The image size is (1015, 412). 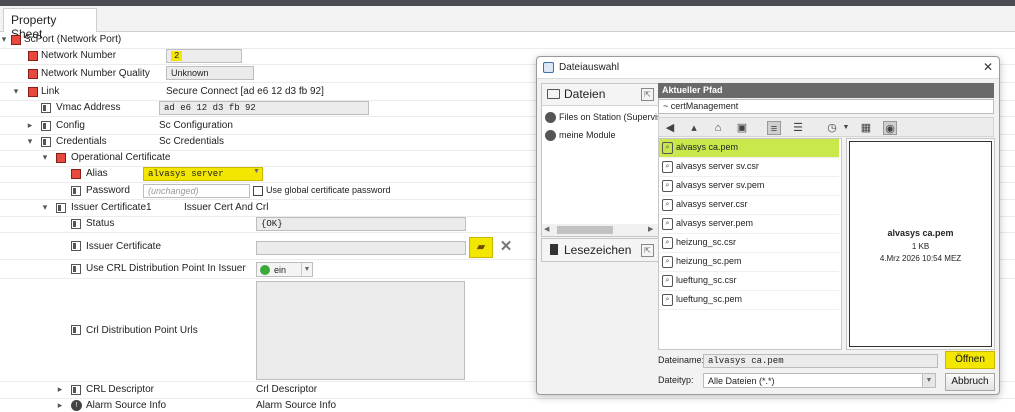 I want to click on scrollbar-thumb, so click(x=585, y=230).